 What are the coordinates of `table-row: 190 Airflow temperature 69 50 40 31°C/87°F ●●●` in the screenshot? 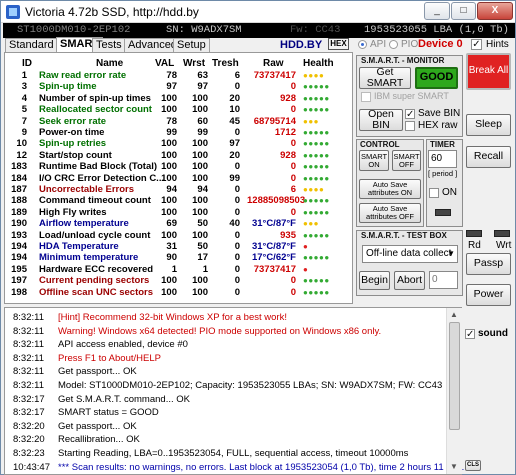 It's located at (178, 223).